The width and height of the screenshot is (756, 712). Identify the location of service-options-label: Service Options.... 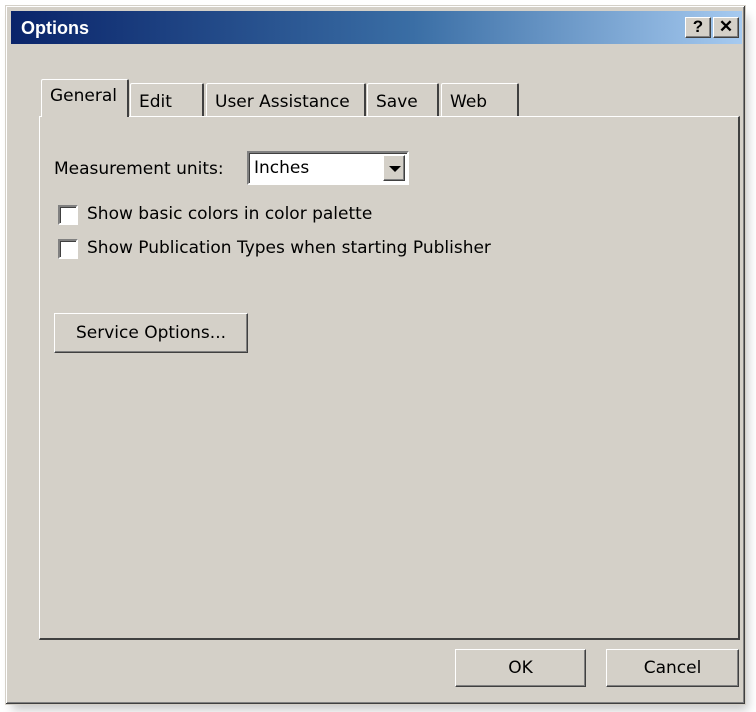
(151, 333).